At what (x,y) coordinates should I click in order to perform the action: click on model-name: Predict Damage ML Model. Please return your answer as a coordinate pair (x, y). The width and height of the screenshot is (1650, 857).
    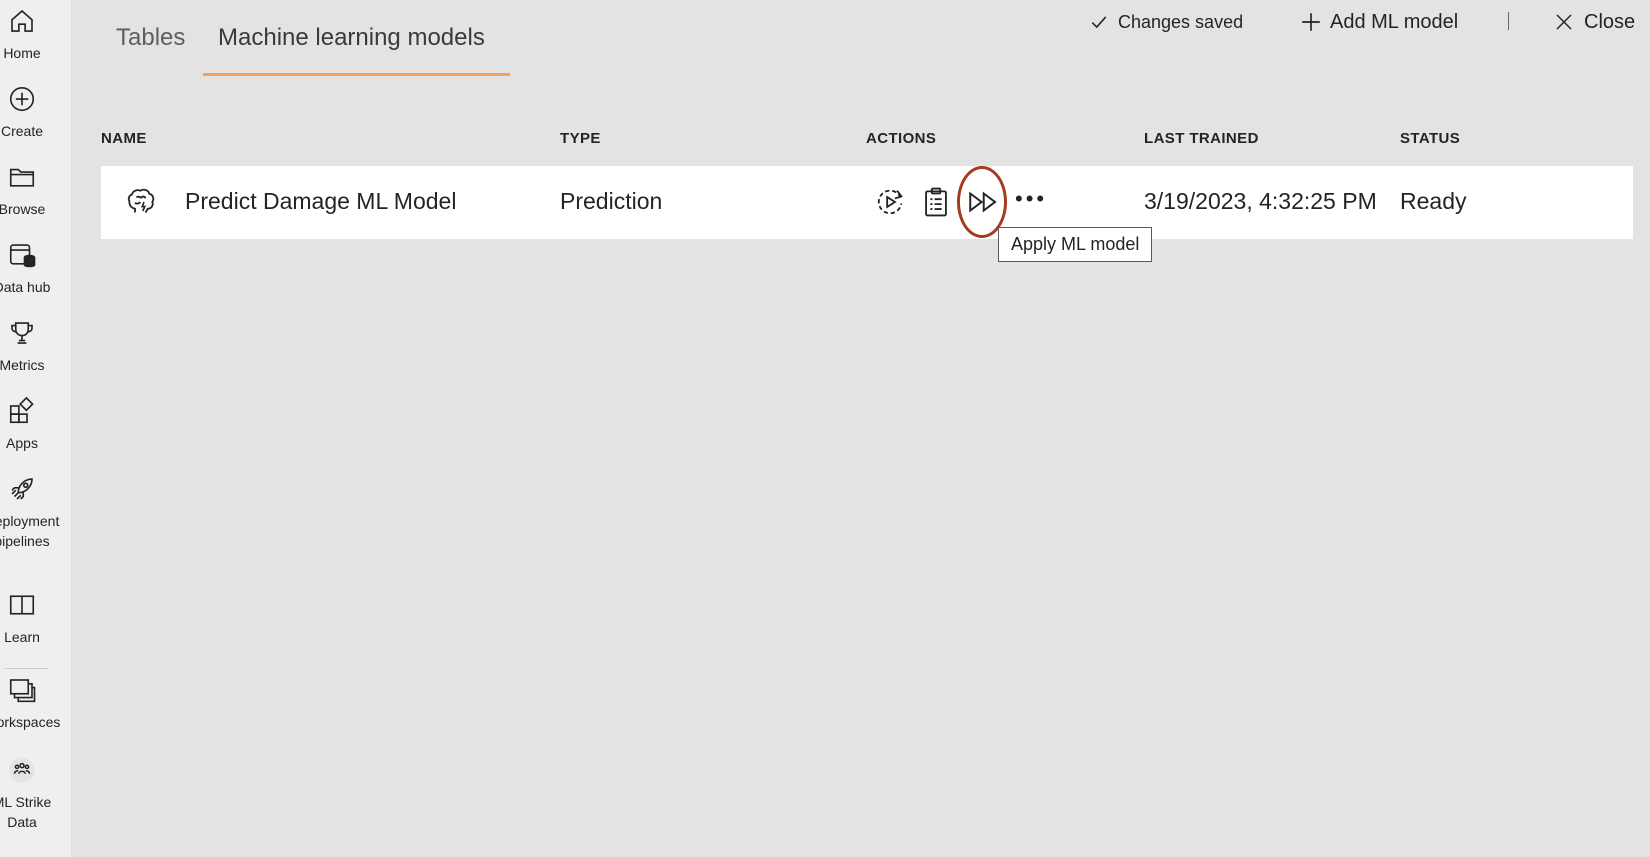
    Looking at the image, I should click on (320, 201).